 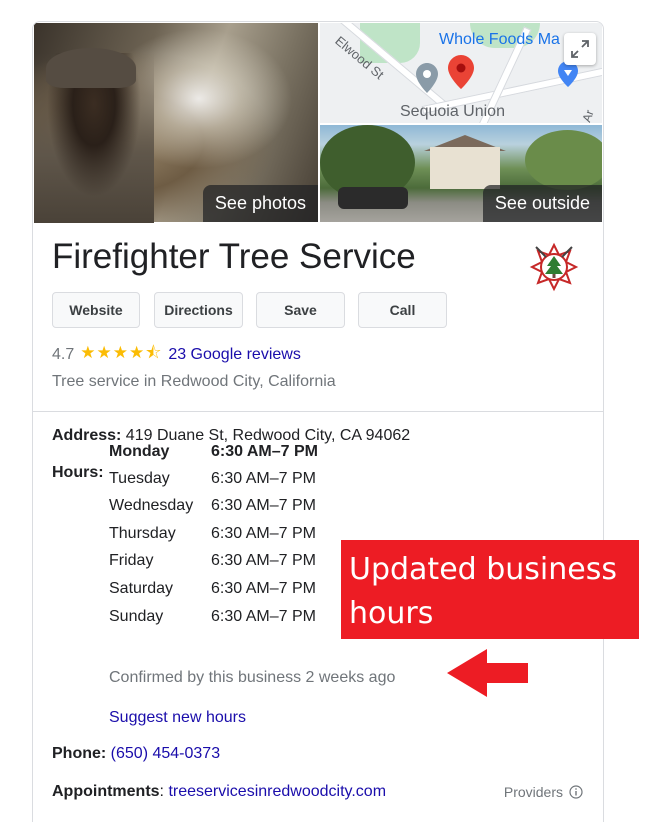 What do you see at coordinates (490, 589) in the screenshot?
I see `annotation-callout: Updated business hours` at bounding box center [490, 589].